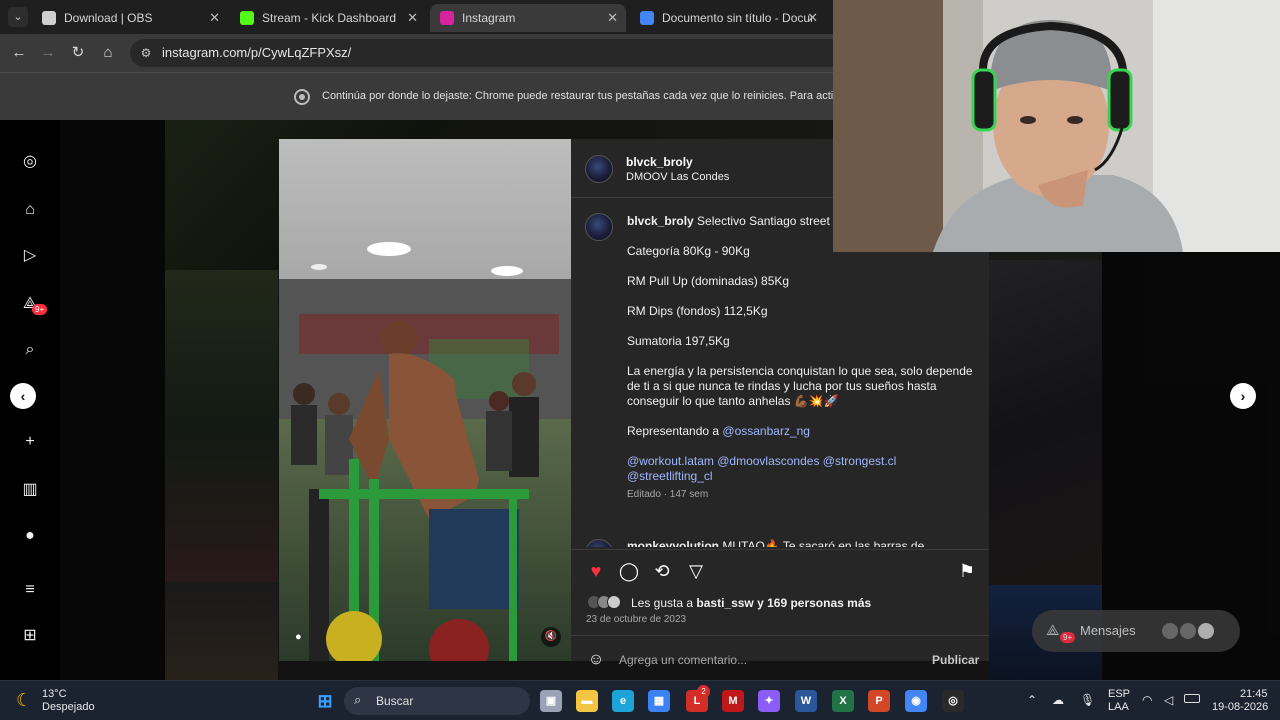 This screenshot has height=720, width=1280. I want to click on messages-pill-badge: 9+, so click(1068, 637).